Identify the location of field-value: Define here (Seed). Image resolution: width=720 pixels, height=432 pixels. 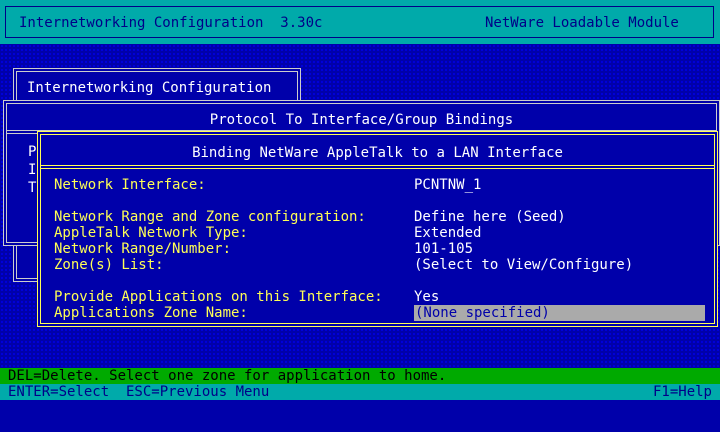
(490, 217).